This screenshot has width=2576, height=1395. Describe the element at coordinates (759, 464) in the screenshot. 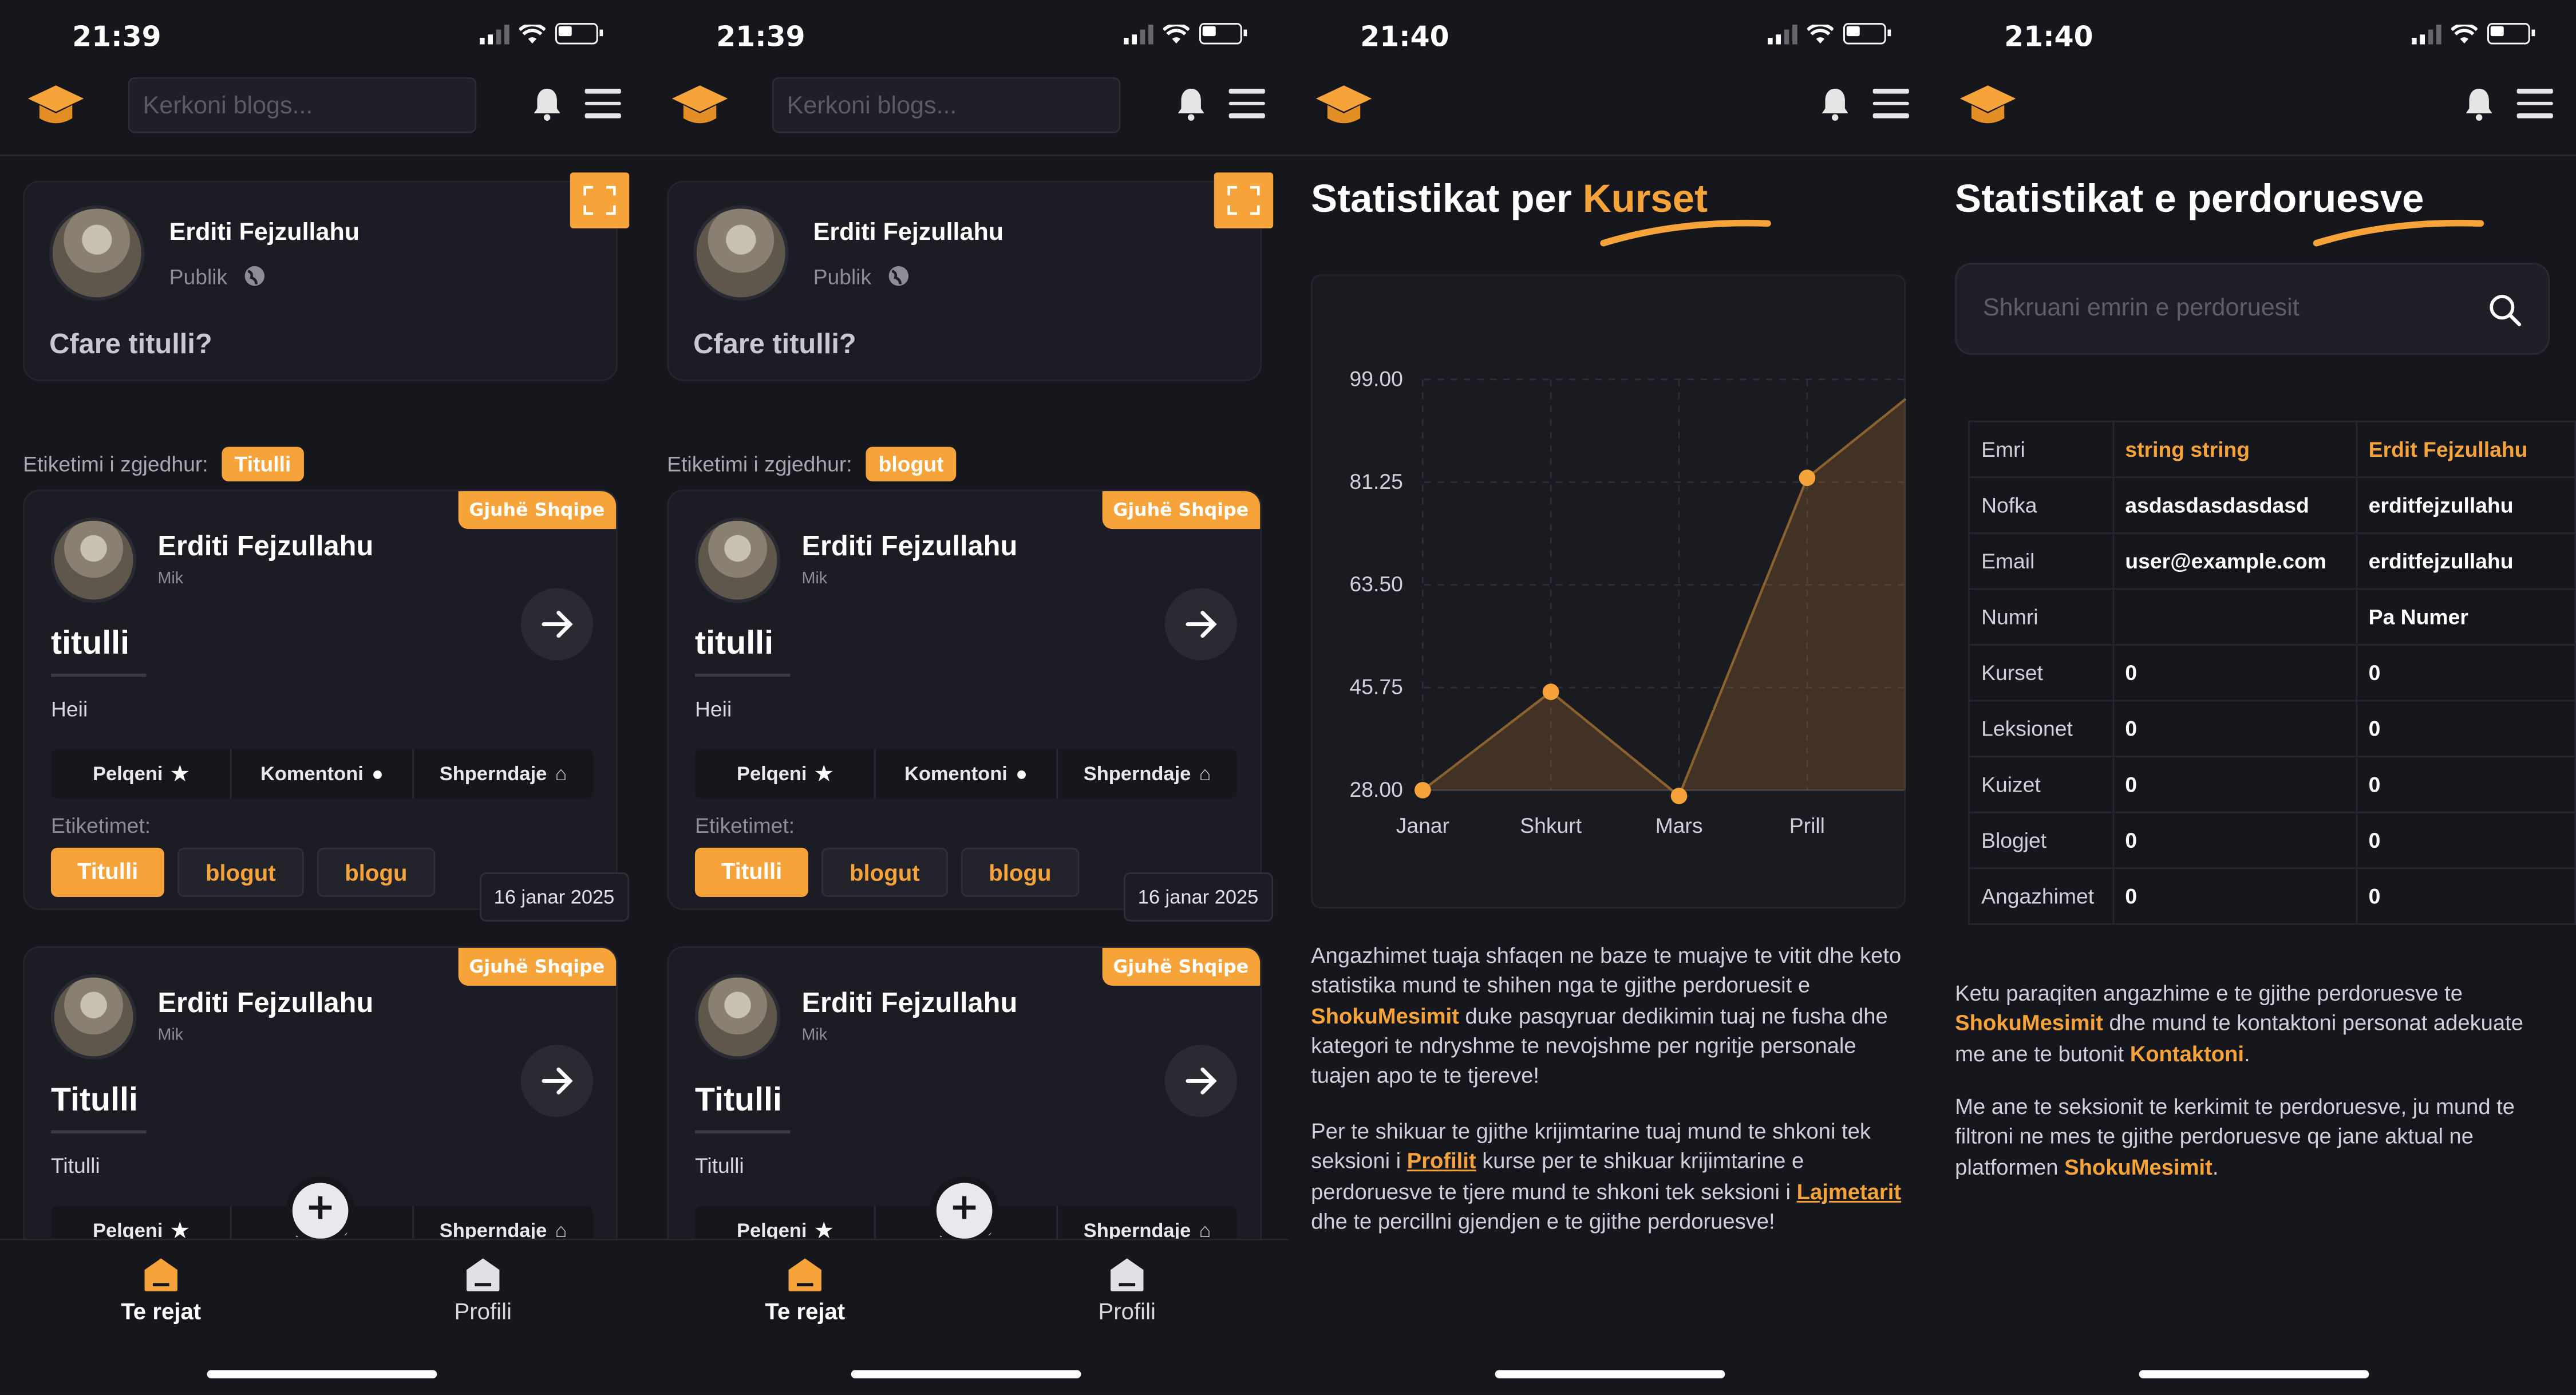

I see `selected-tag-label: Etiketimi i zgjedhur:` at that location.